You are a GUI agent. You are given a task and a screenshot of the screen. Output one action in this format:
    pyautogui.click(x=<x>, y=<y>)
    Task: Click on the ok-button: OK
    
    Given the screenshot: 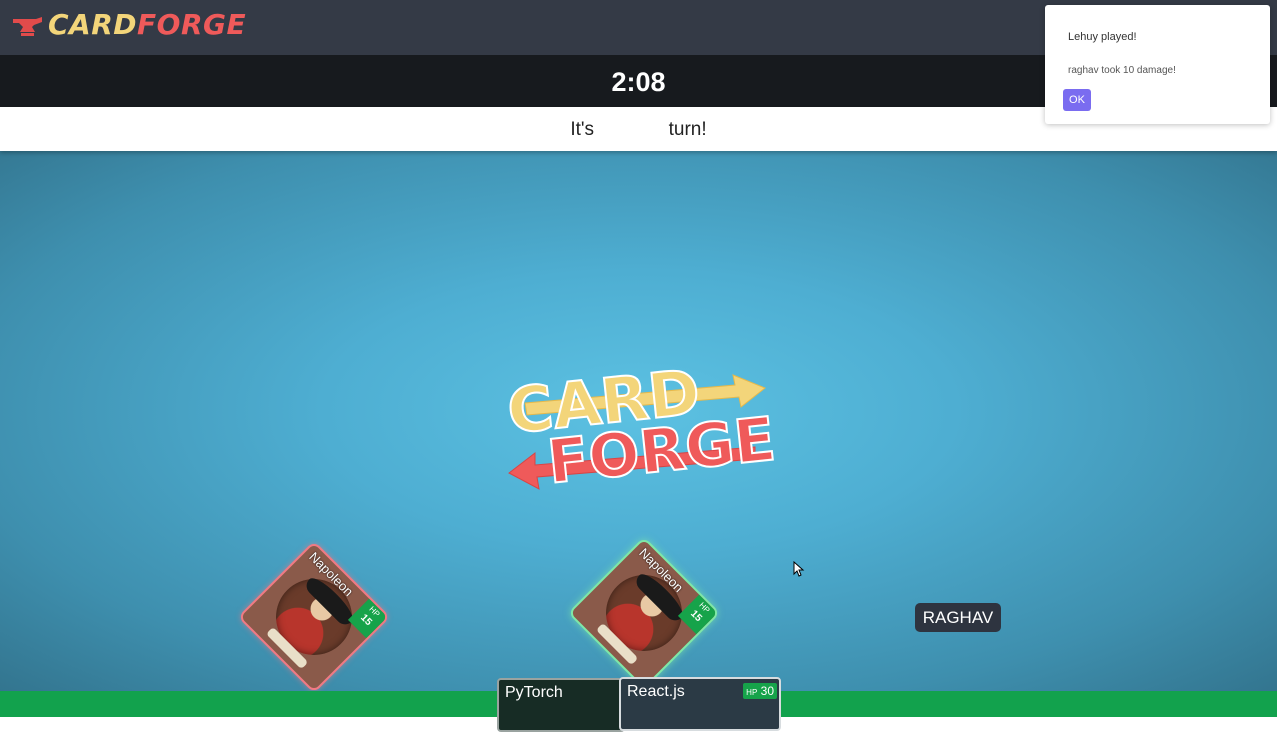 What is the action you would take?
    pyautogui.click(x=1077, y=100)
    